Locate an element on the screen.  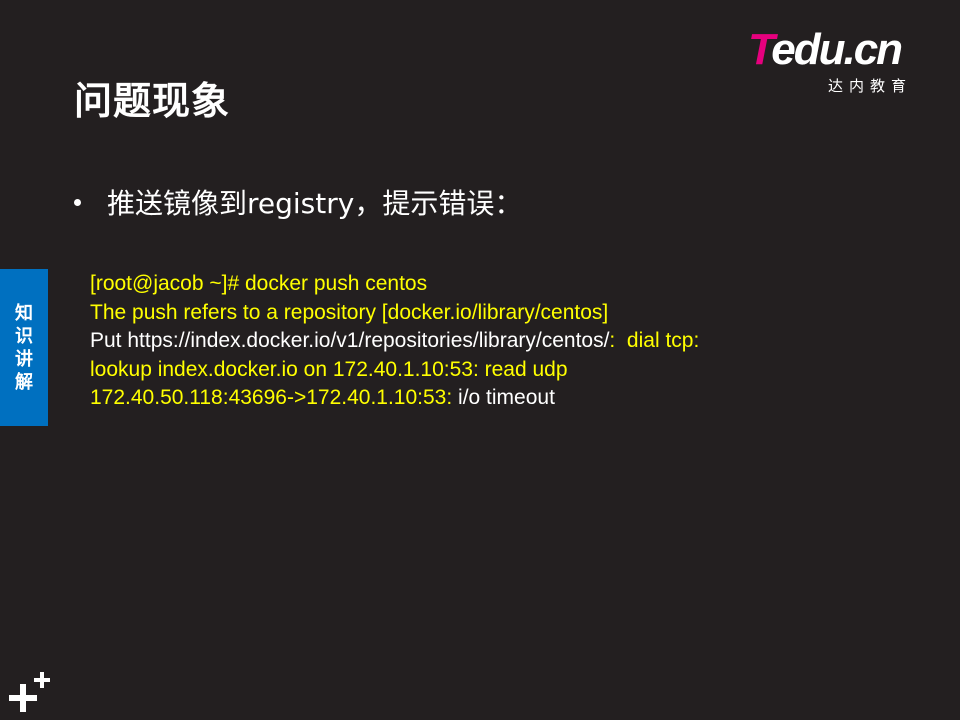
slide-title: 问题现象 is located at coordinates (152, 101).